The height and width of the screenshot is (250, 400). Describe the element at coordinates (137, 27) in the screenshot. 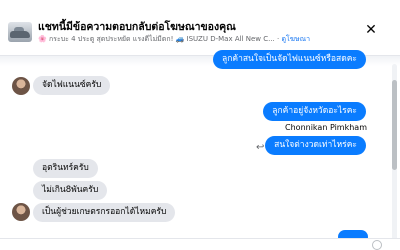

I see `header-title: แชทนี้มีข้อความตอบกลับต่อโฆษณาของคุณ` at that location.